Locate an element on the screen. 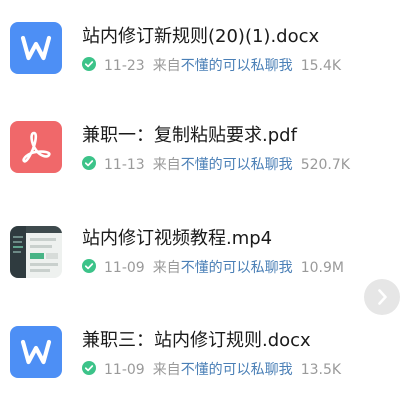 This screenshot has width=416, height=415. file-date: 11-13 is located at coordinates (124, 165).